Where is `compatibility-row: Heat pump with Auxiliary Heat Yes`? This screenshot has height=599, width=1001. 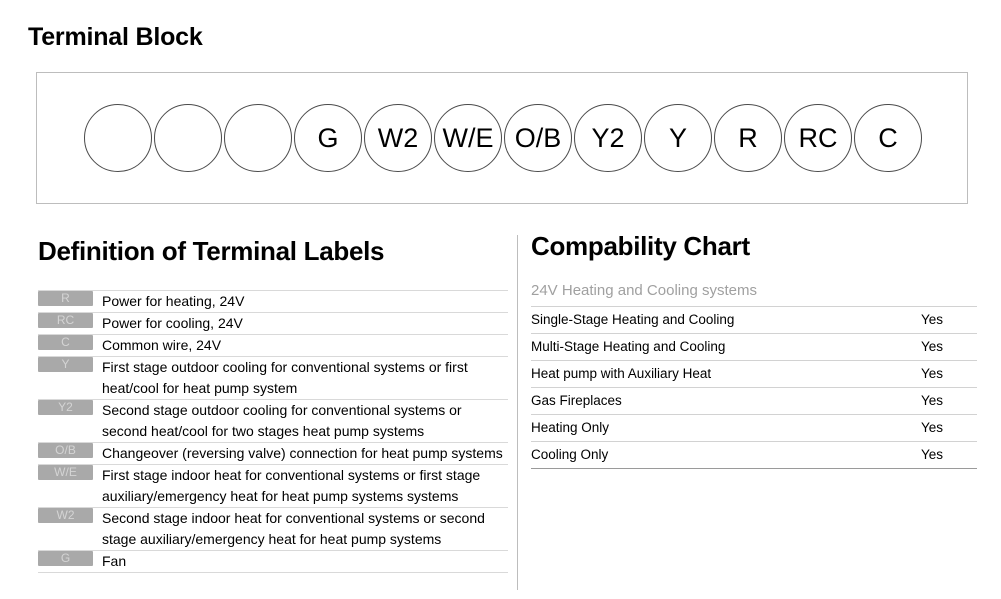 compatibility-row: Heat pump with Auxiliary Heat Yes is located at coordinates (754, 373).